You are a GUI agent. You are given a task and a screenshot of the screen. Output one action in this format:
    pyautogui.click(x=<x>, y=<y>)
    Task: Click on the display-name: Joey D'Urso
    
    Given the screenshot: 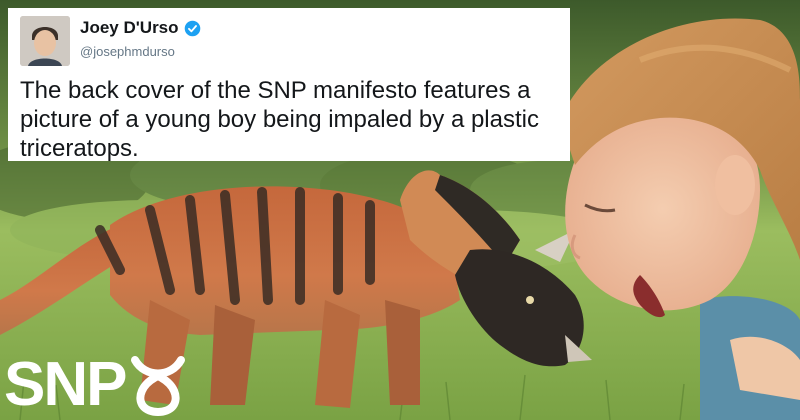 What is the action you would take?
    pyautogui.click(x=129, y=28)
    